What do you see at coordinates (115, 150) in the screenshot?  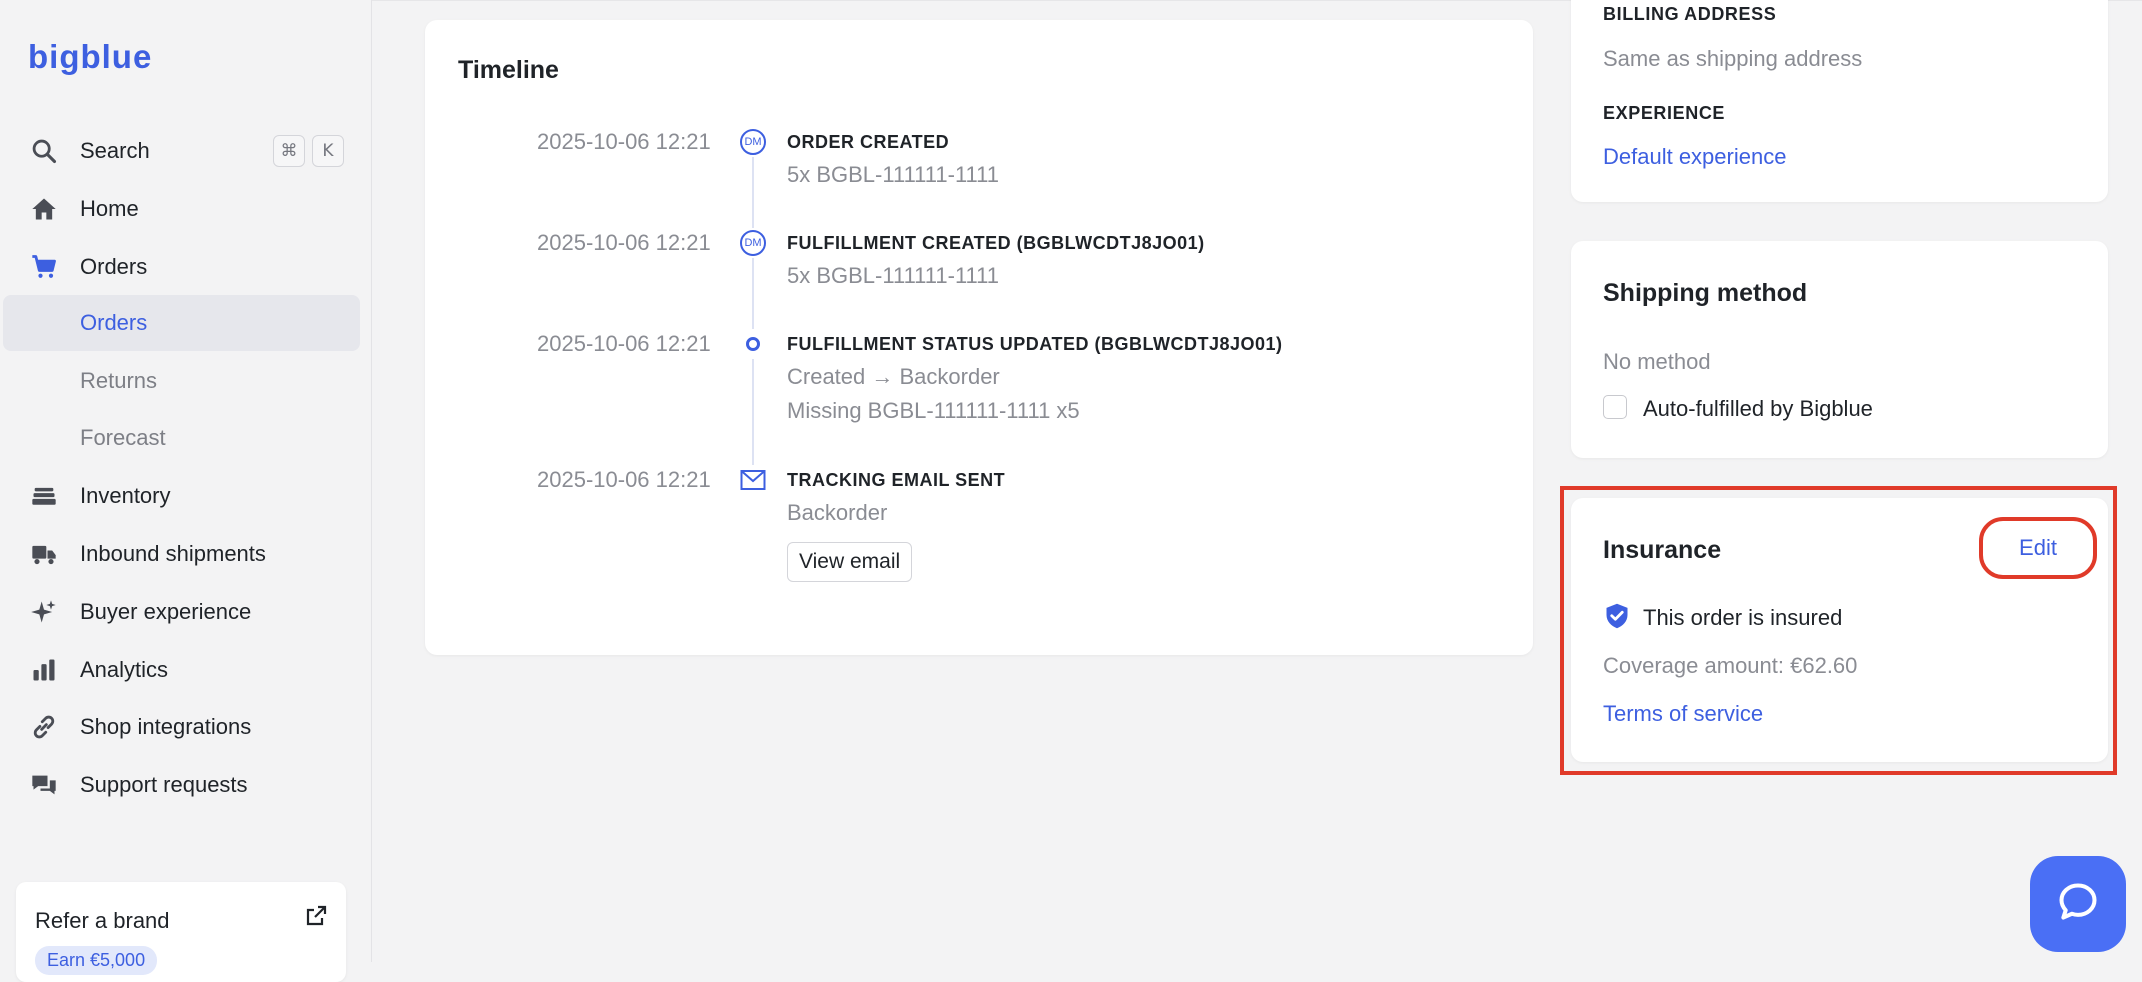 I see `sidebar-item-label: Search` at bounding box center [115, 150].